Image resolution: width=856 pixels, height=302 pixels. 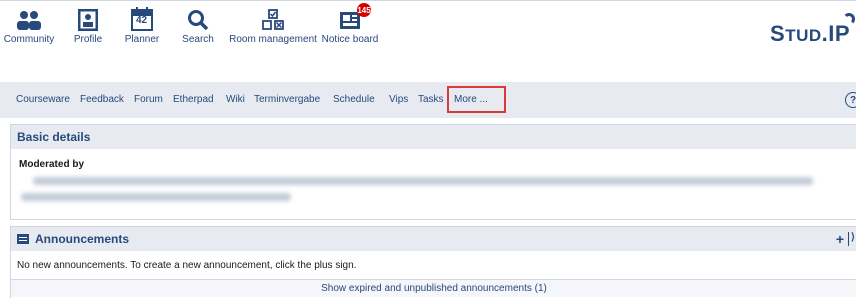 I want to click on nav-profile-label: Profile, so click(x=88, y=39).